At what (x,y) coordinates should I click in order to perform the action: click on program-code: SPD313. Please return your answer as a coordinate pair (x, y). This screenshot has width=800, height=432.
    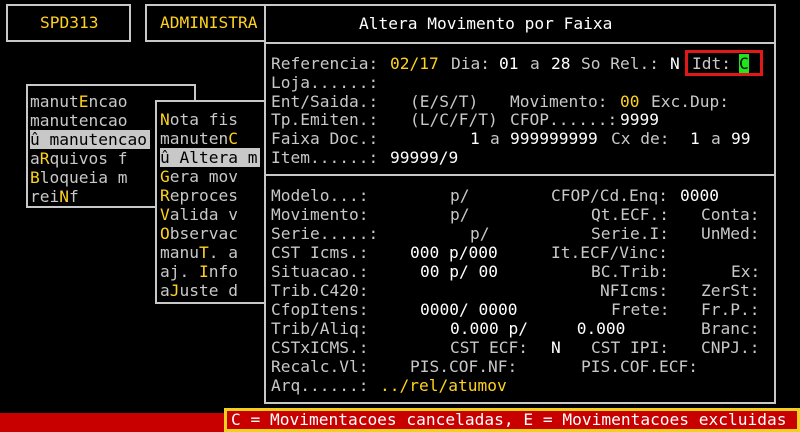
    Looking at the image, I should click on (69, 22).